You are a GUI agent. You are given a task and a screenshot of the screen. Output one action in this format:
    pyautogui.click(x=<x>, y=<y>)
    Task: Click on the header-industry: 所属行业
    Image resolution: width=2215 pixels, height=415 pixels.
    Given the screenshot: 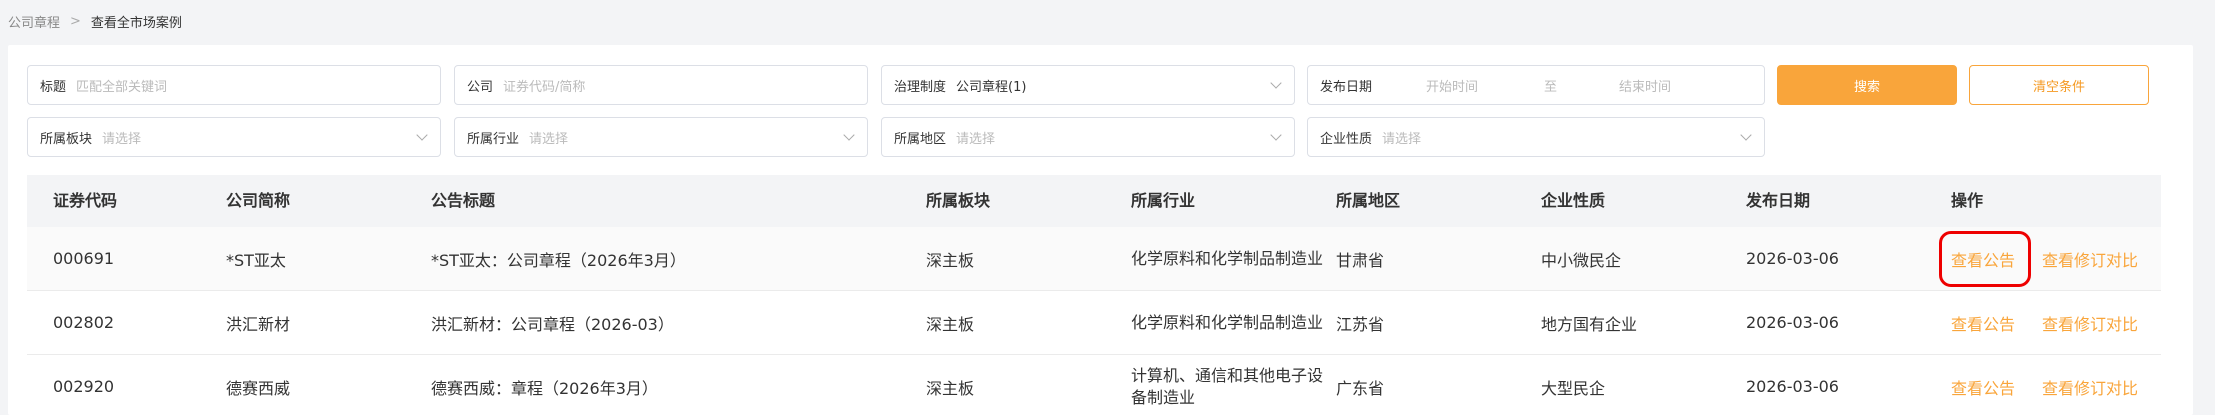 What is the action you would take?
    pyautogui.click(x=1163, y=200)
    